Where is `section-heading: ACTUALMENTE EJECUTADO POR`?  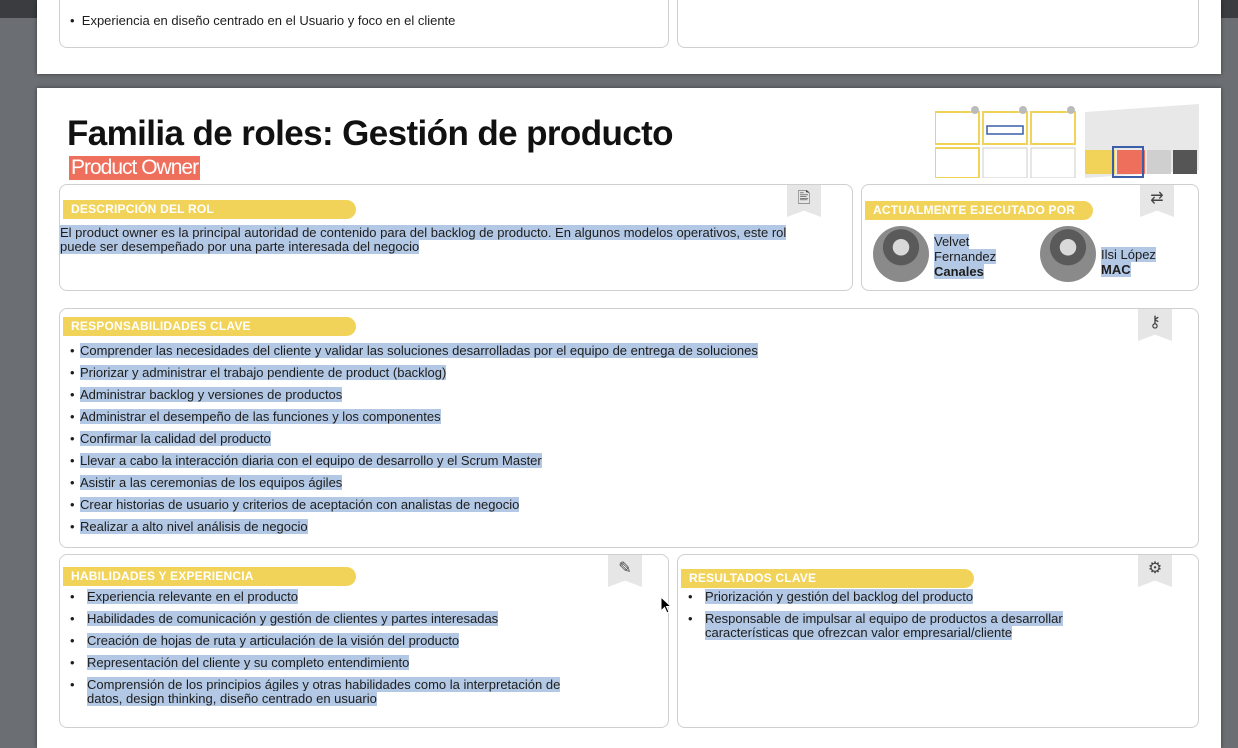 section-heading: ACTUALMENTE EJECUTADO POR is located at coordinates (979, 210).